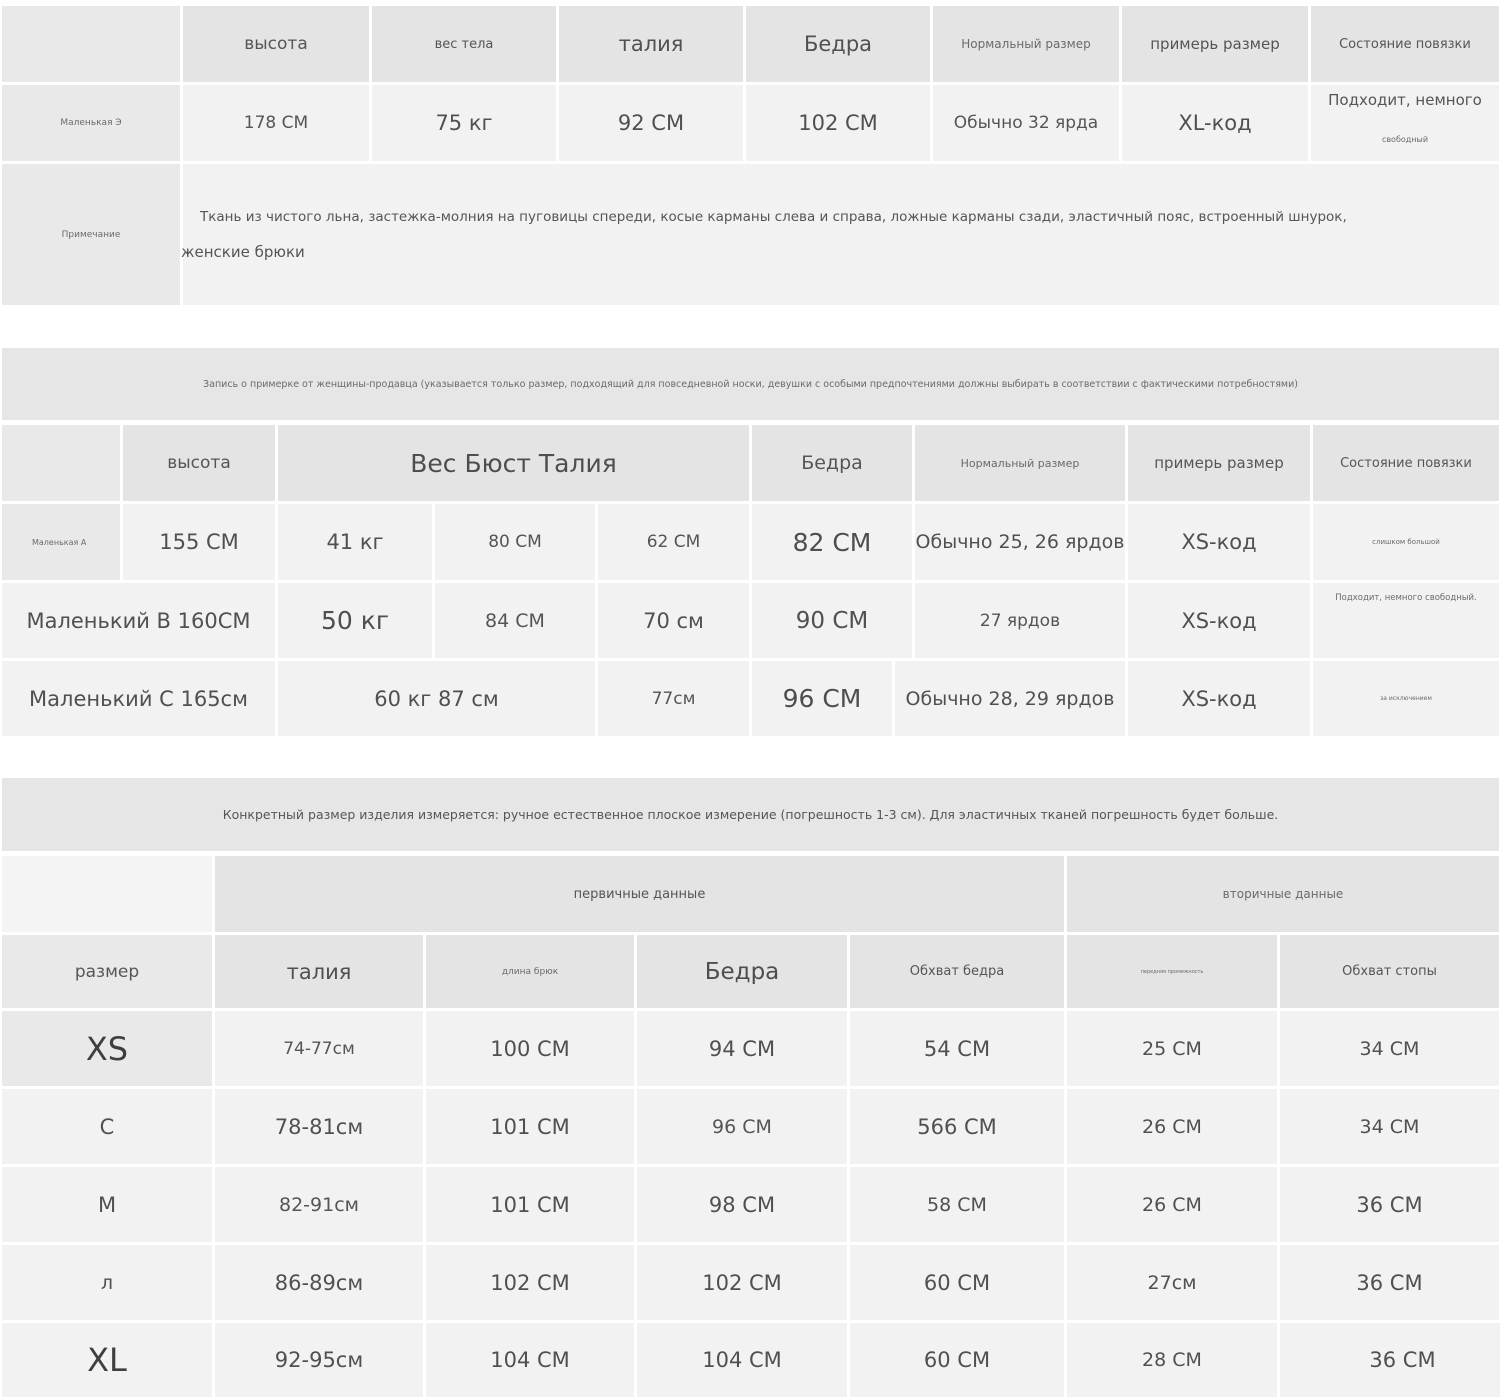  Describe the element at coordinates (957, 1204) in the screenshot. I see `t3-m-thigh: 58 СМ` at that location.